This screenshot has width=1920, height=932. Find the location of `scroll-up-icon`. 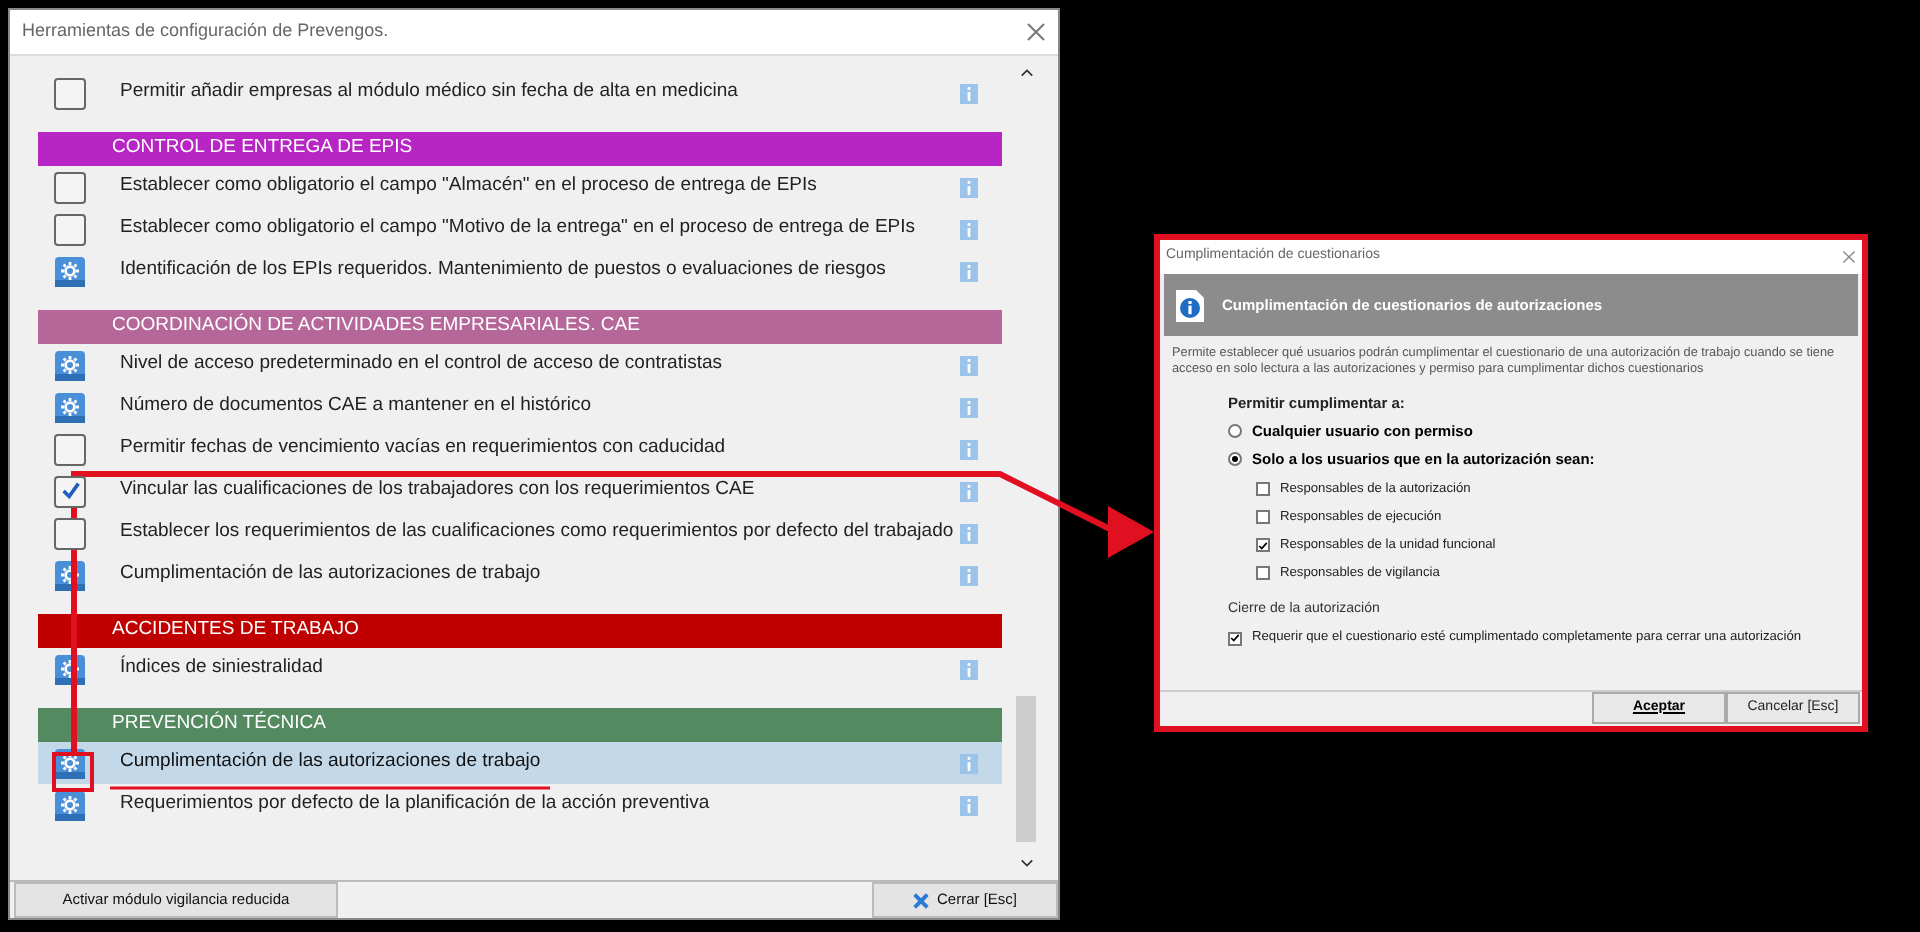

scroll-up-icon is located at coordinates (1026, 73).